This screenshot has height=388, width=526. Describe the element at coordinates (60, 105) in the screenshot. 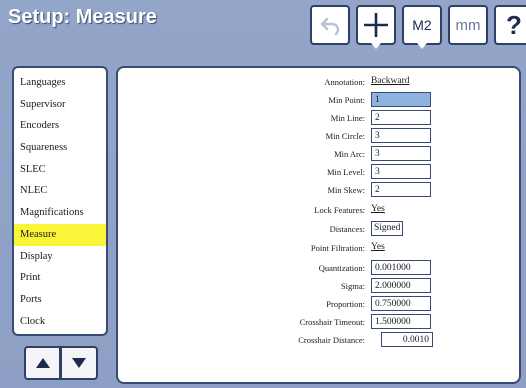

I see `menu-item-supervisor: Supervisor` at that location.